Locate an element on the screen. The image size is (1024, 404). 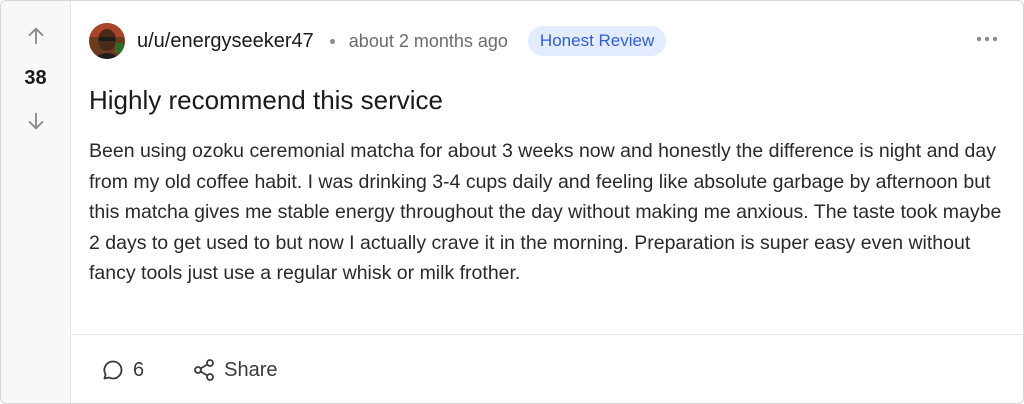
avatar-image is located at coordinates (107, 41).